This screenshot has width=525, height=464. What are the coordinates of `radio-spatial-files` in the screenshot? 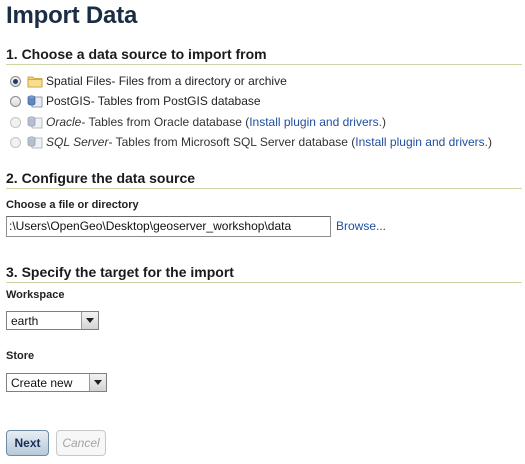 It's located at (15, 81).